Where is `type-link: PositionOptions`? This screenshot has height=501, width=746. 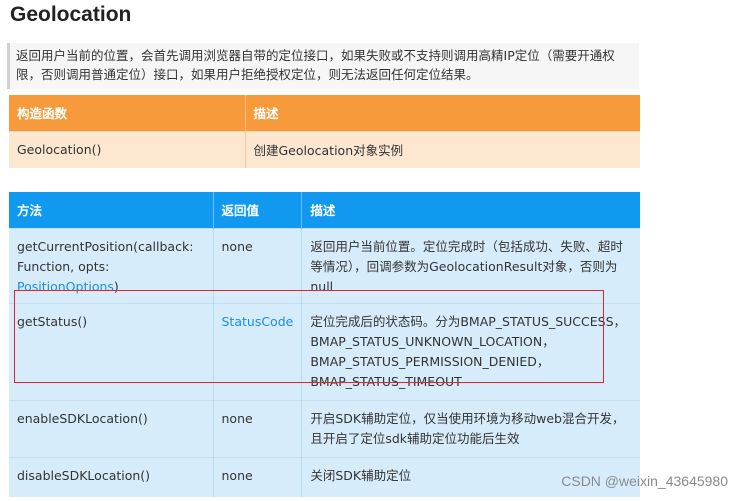 type-link: PositionOptions is located at coordinates (65, 286).